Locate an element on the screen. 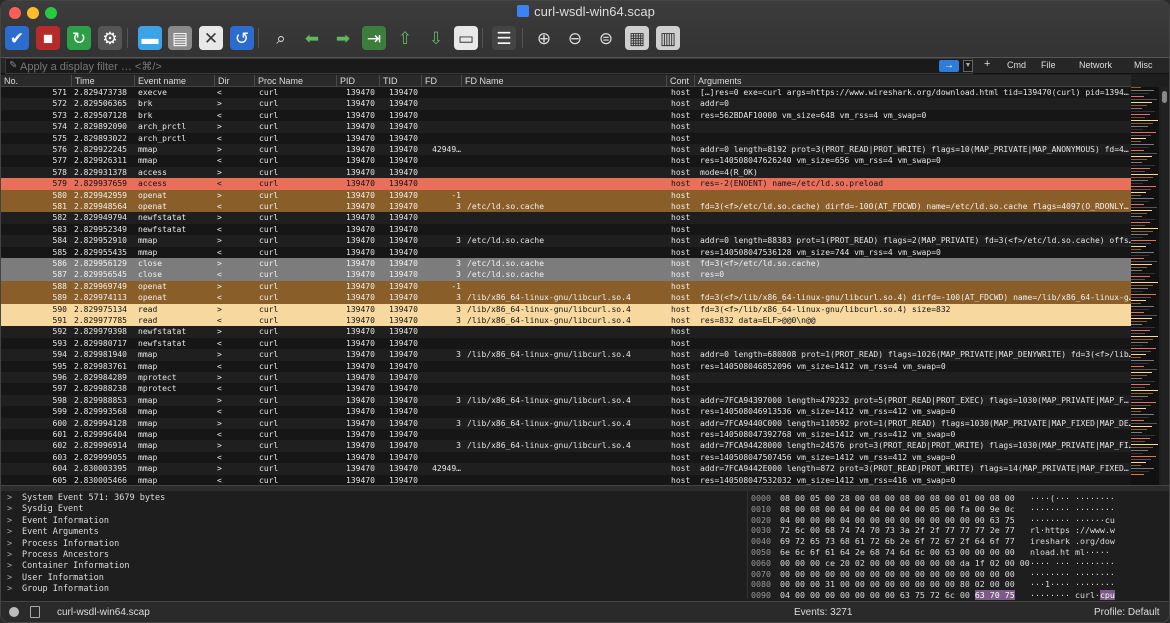 The image size is (1170, 623). autoscroll-icon: ▭ is located at coordinates (466, 38).